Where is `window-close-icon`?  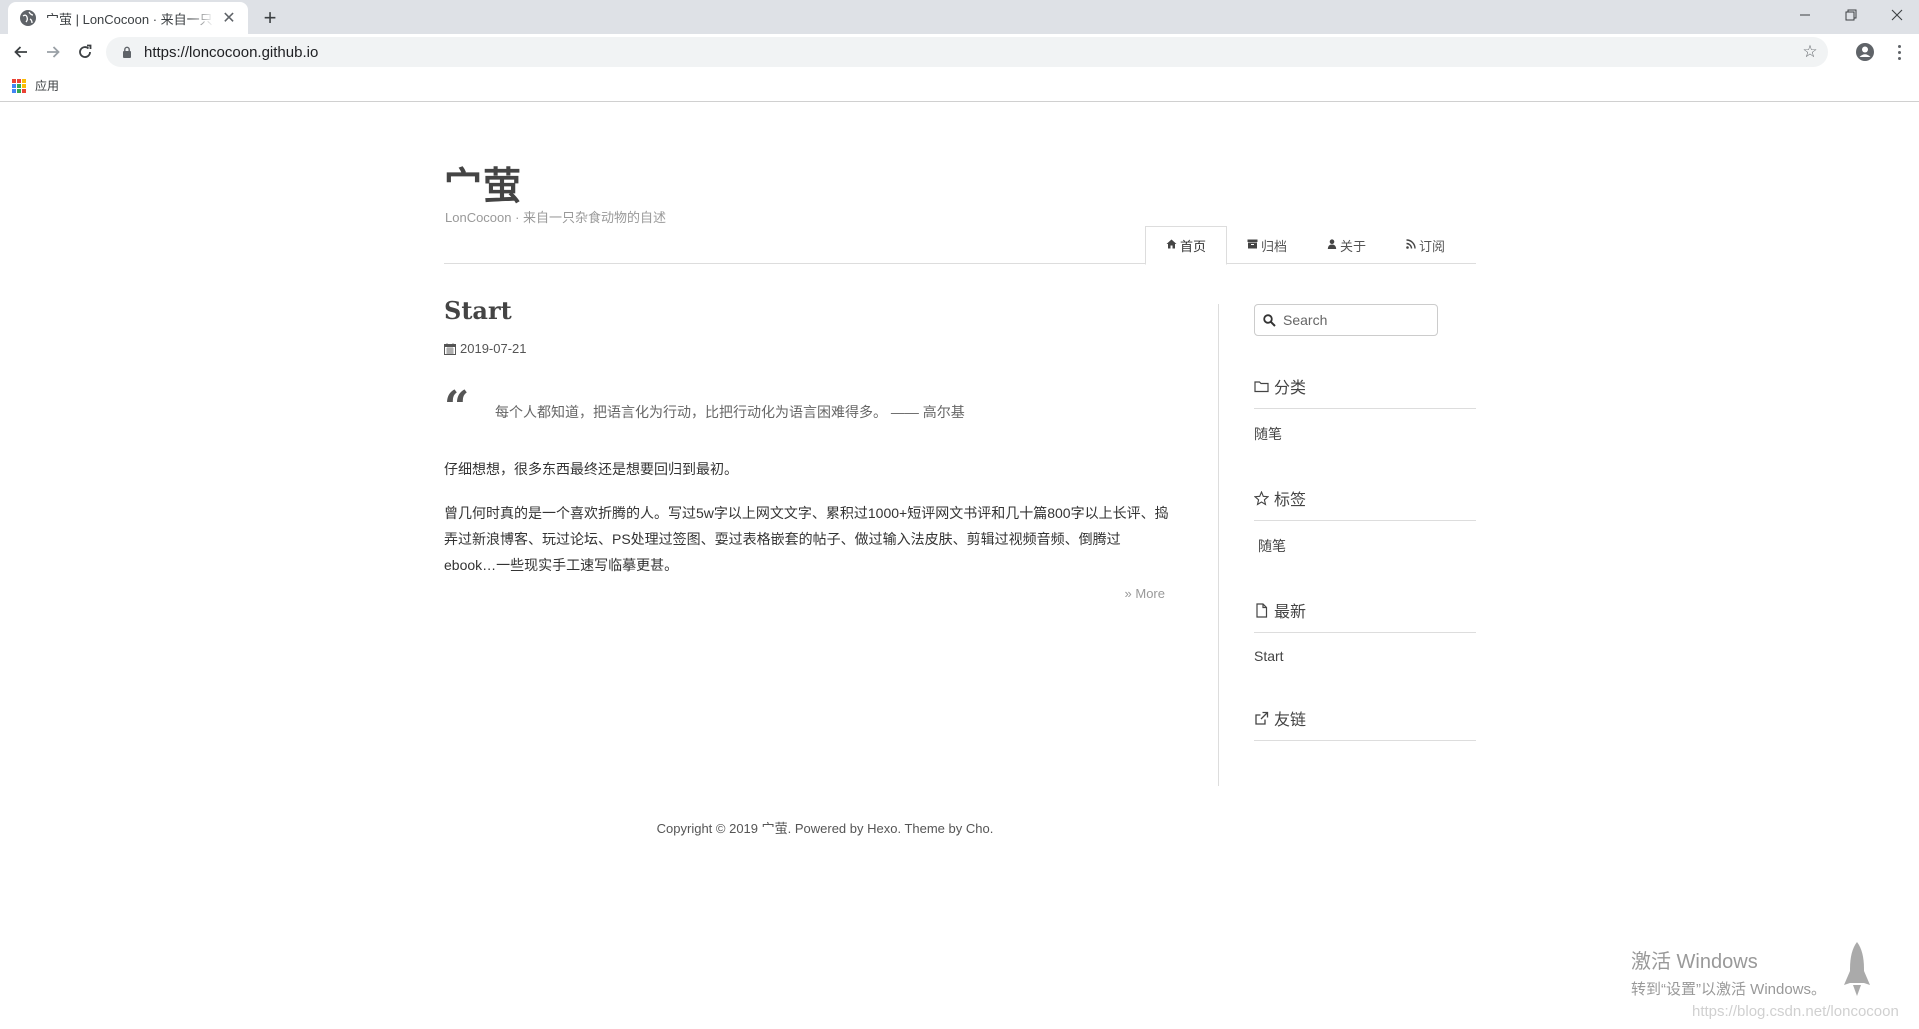 window-close-icon is located at coordinates (1897, 15).